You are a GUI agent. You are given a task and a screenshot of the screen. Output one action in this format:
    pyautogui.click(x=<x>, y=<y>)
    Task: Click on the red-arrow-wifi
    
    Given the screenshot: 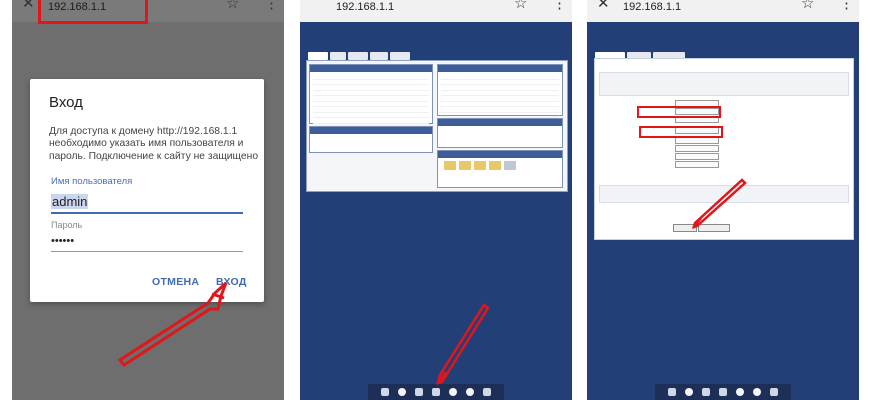 What is the action you would take?
    pyautogui.click(x=463, y=344)
    